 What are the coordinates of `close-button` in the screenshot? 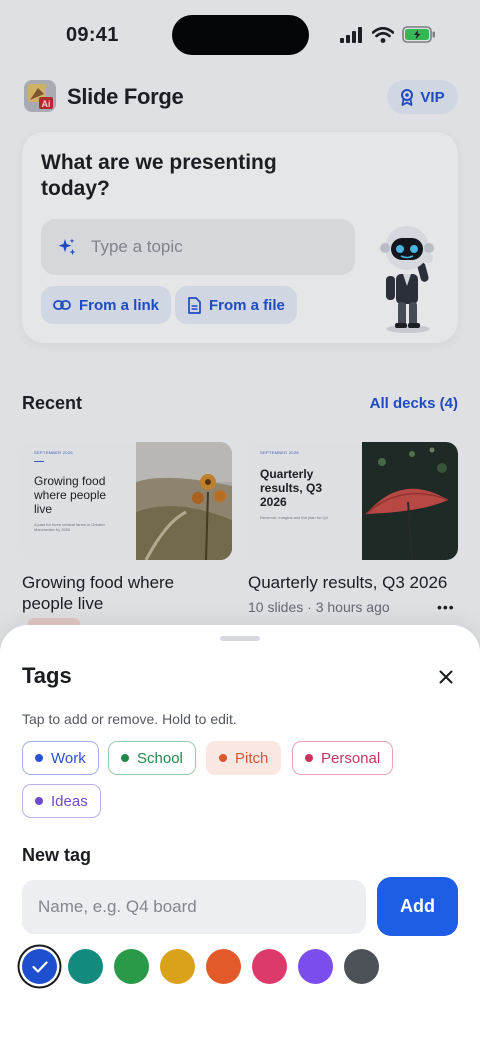 It's located at (446, 677).